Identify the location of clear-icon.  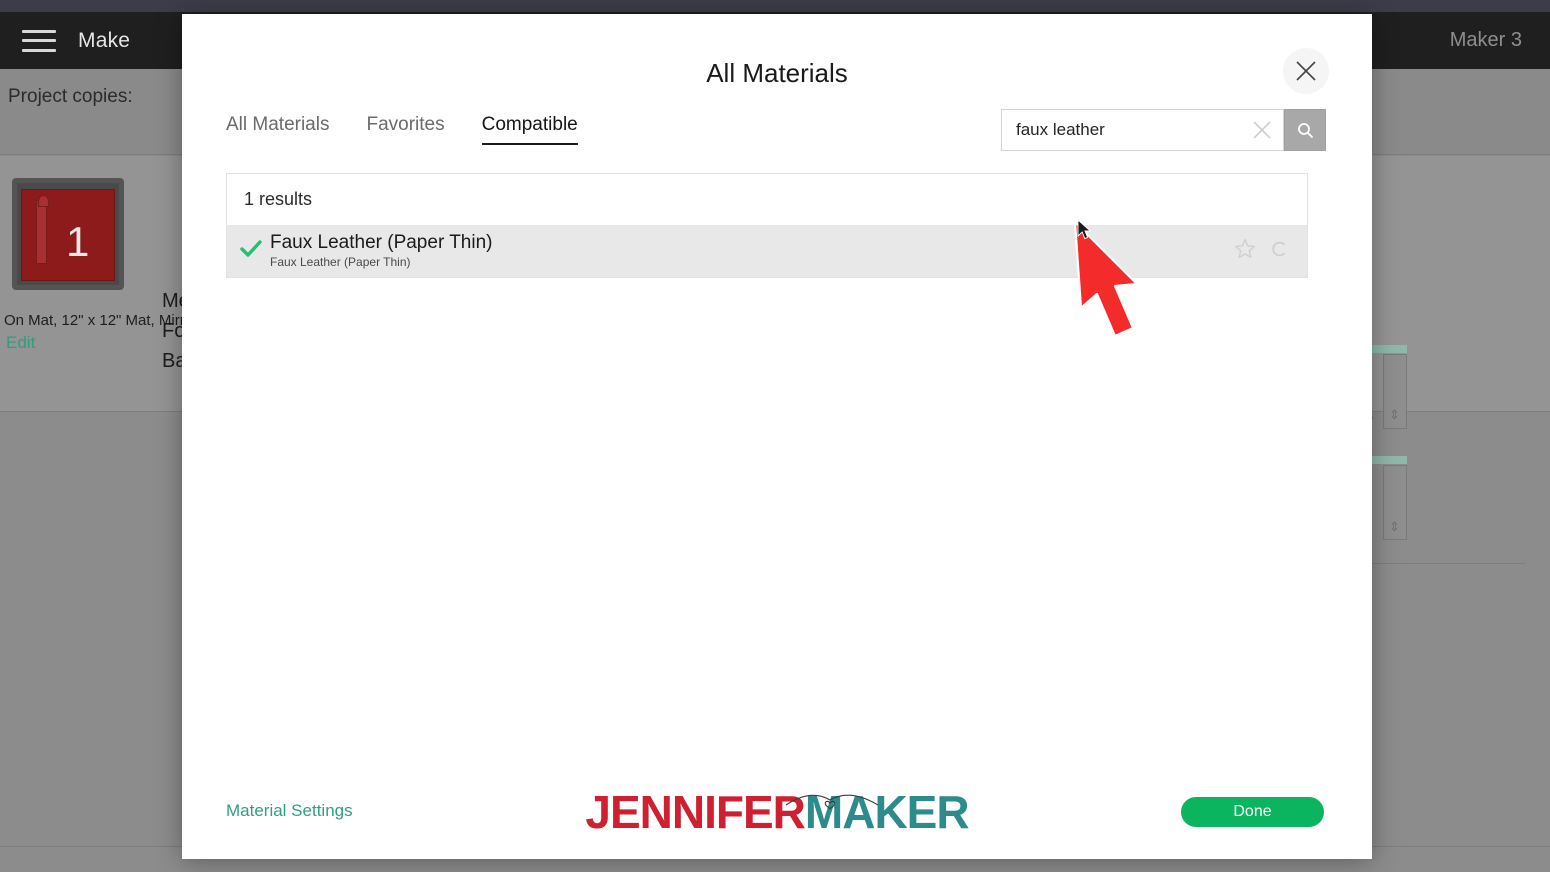
(1262, 130).